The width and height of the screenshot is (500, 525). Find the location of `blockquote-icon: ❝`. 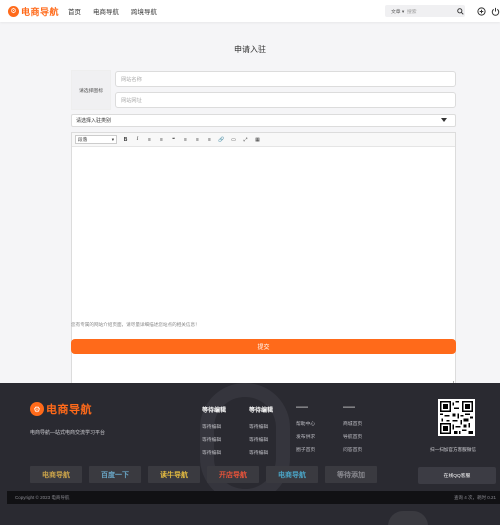

blockquote-icon: ❝ is located at coordinates (173, 140).